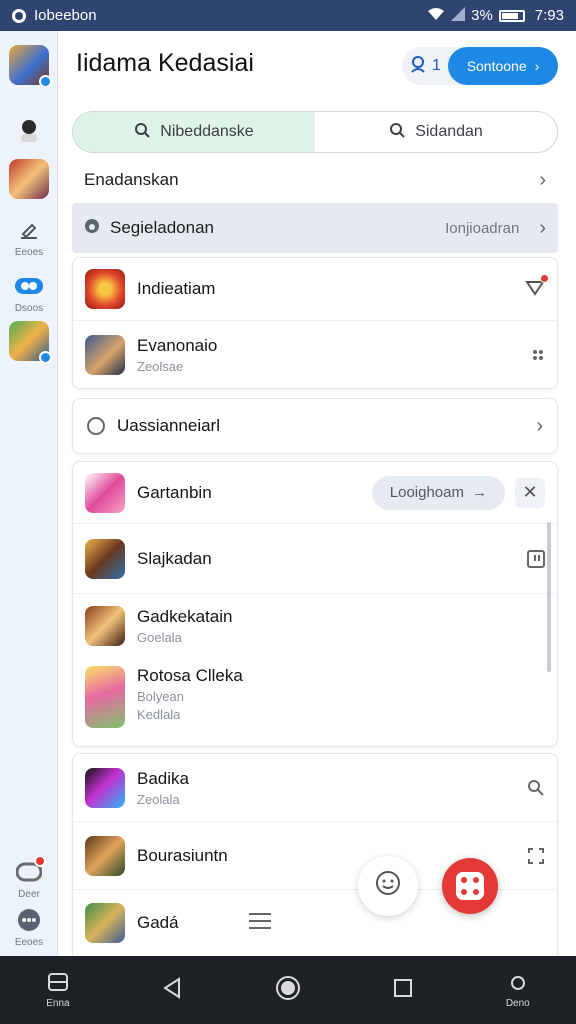 Image resolution: width=576 pixels, height=1024 pixels. I want to click on header-actions: 1 Sontoone ›, so click(480, 66).